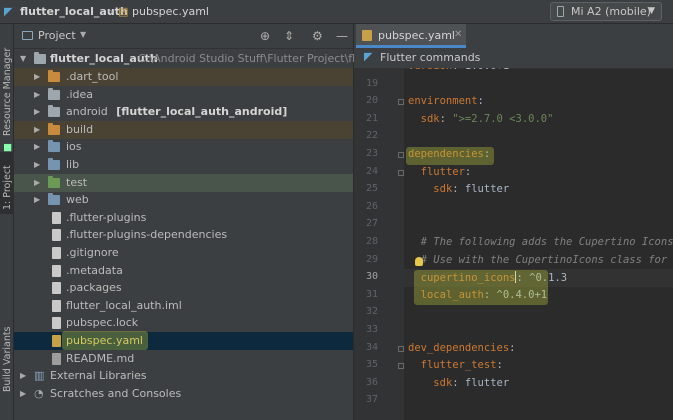  I want to click on code-line: sdk: ">=2.7.0 <3.0.0", so click(481, 119).